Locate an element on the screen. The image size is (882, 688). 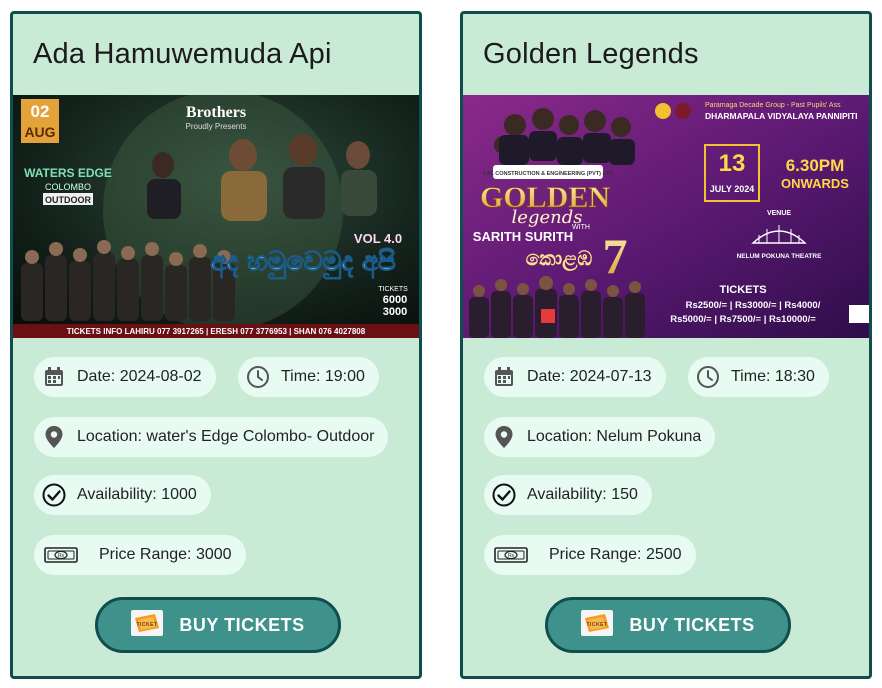
price-pill: Rs Price Range: 2500 is located at coordinates (590, 555).